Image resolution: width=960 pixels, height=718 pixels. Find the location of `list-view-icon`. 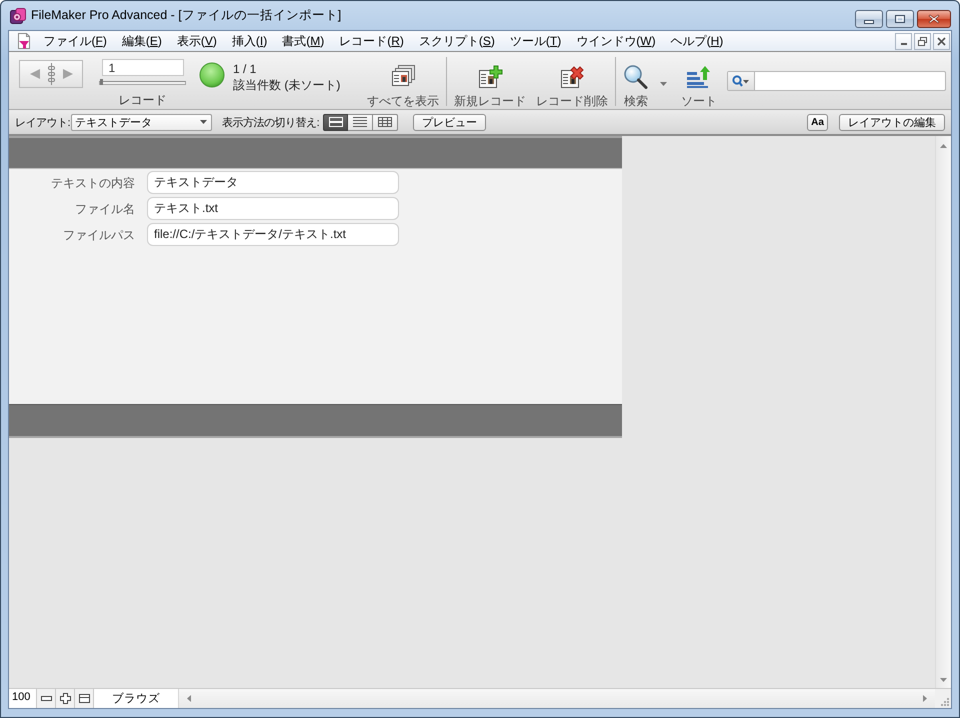

list-view-icon is located at coordinates (360, 122).